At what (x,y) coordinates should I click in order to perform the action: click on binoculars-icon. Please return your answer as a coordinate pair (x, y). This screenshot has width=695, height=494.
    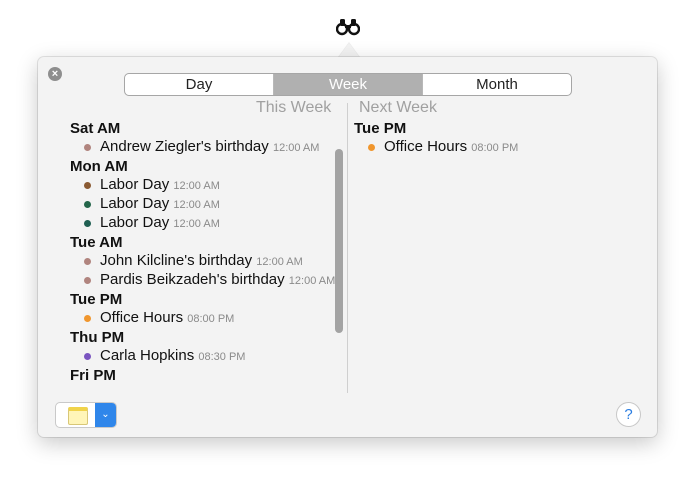
    Looking at the image, I should click on (348, 26).